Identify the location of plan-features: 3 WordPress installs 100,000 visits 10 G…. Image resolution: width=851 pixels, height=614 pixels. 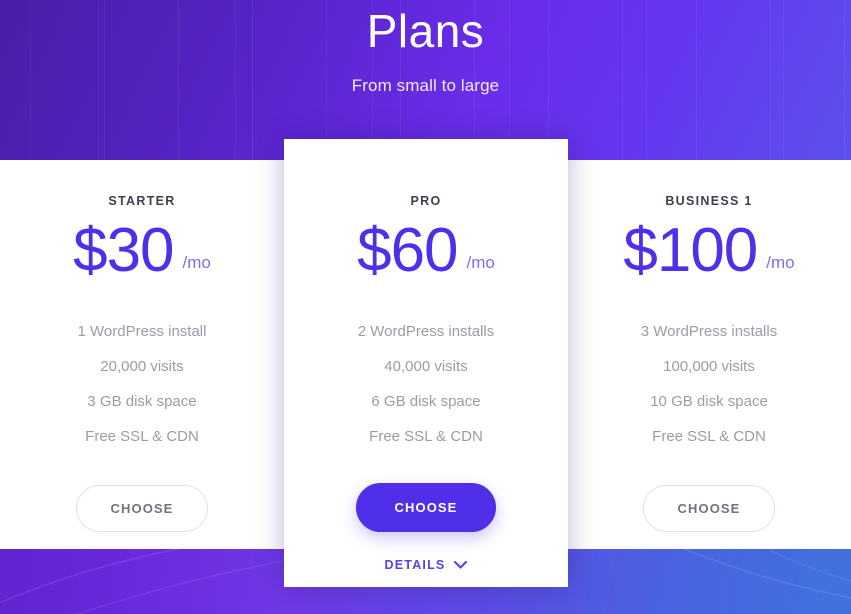
(709, 384).